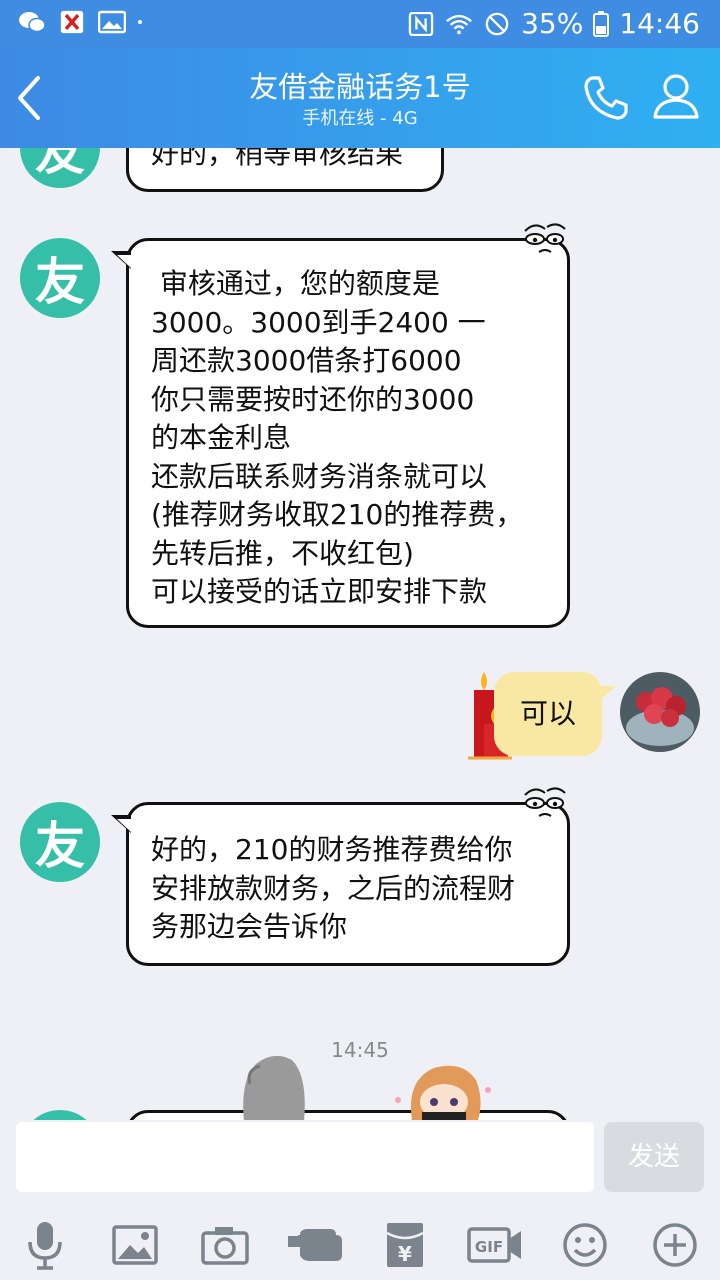 This screenshot has width=720, height=1280. What do you see at coordinates (421, 24) in the screenshot?
I see `nfc-icon` at bounding box center [421, 24].